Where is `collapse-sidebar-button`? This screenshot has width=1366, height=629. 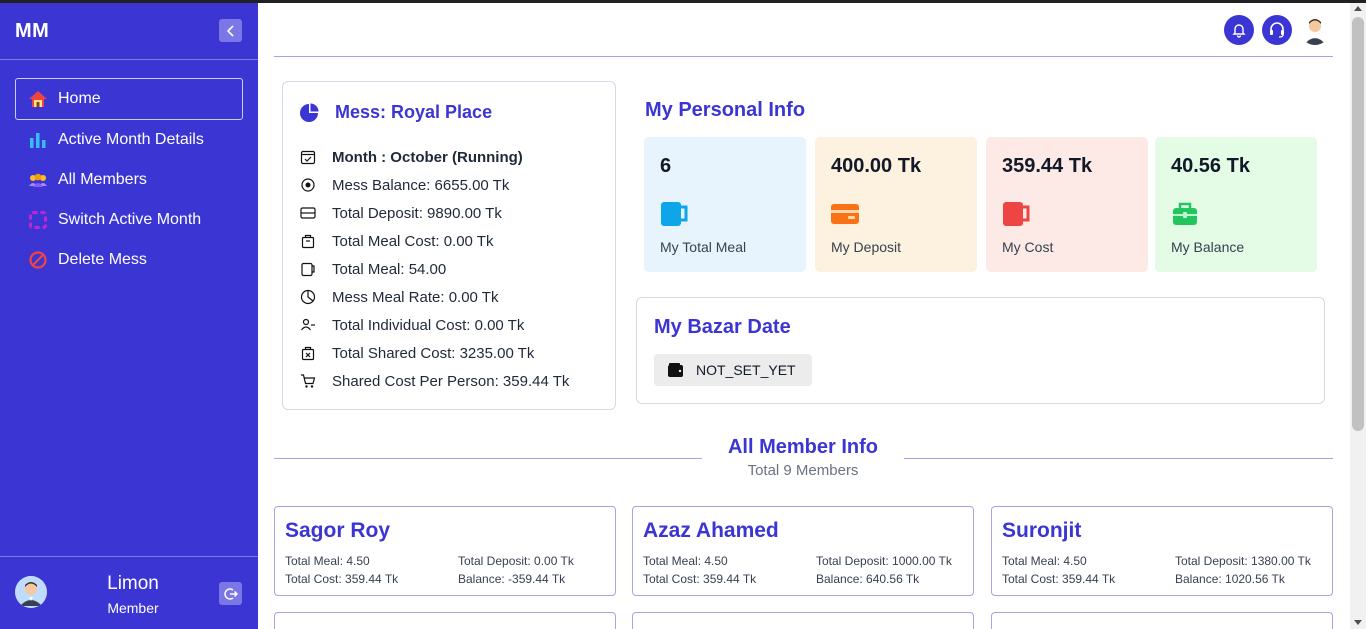
collapse-sidebar-button is located at coordinates (230, 30).